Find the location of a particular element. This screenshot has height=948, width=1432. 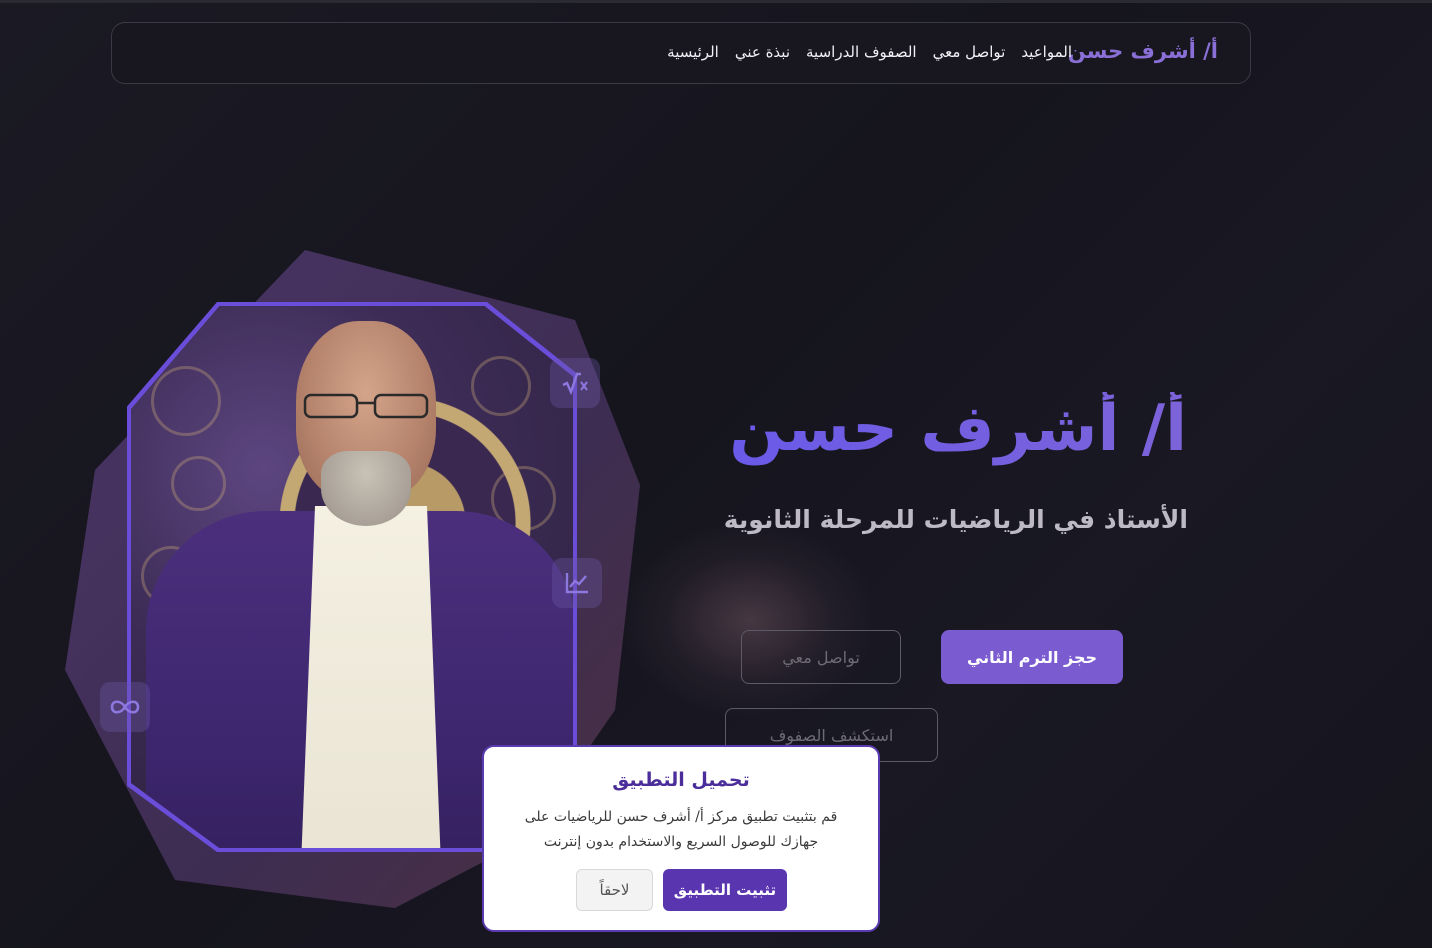

square-root-icon is located at coordinates (575, 383).